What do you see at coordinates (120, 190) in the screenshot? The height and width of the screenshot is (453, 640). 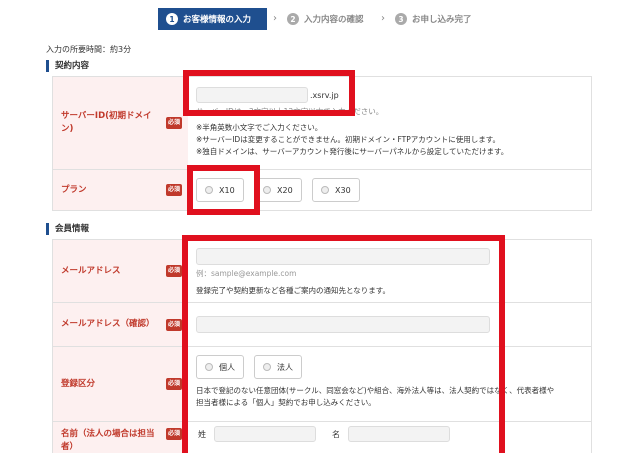 I see `plan-label: プラン 必須` at bounding box center [120, 190].